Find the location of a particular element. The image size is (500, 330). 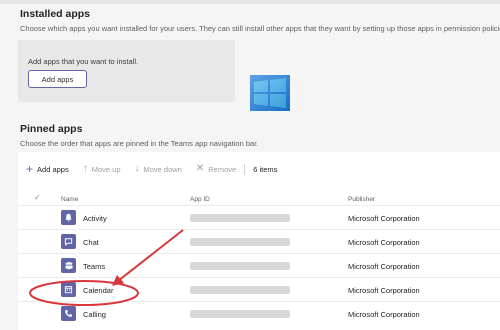

installed-apps-title: Installed apps is located at coordinates (55, 14).